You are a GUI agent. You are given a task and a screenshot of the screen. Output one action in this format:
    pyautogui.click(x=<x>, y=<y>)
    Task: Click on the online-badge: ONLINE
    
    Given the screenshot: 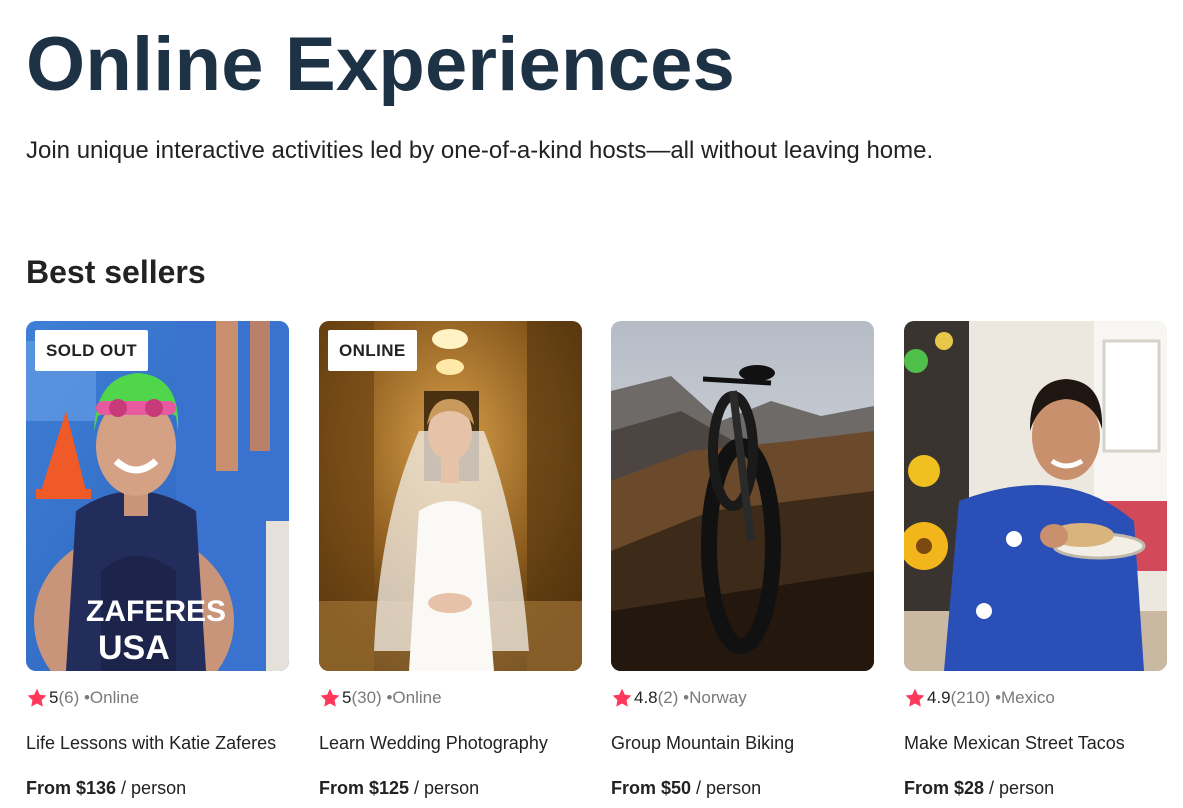 What is the action you would take?
    pyautogui.click(x=372, y=350)
    